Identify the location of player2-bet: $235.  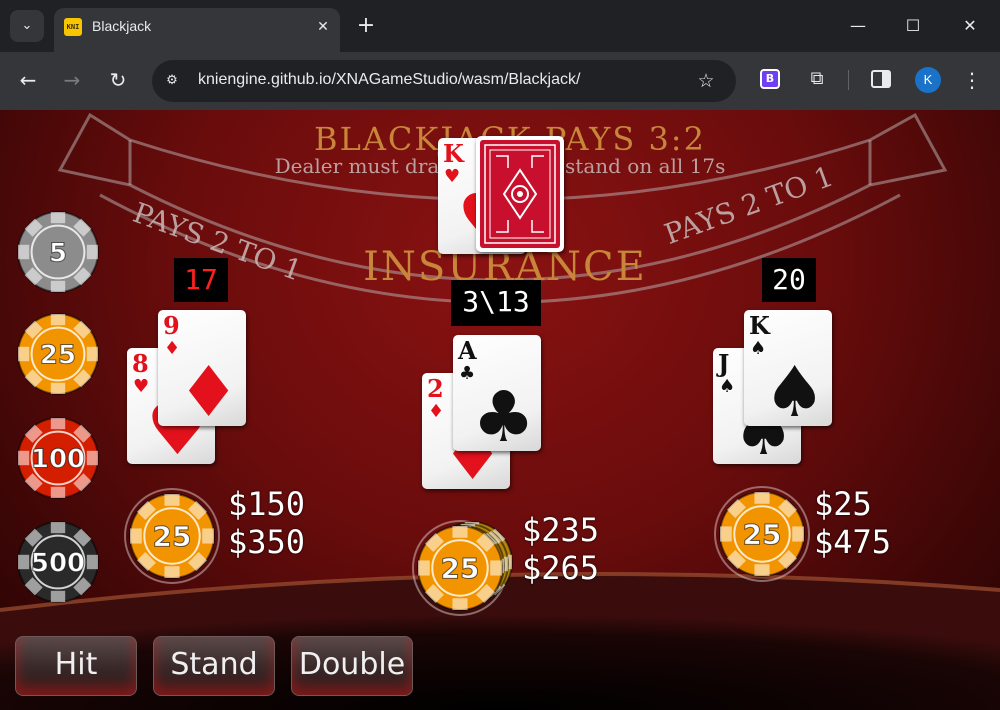
(561, 530).